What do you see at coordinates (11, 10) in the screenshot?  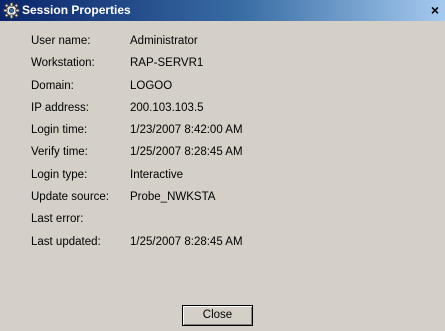 I see `gear-icon` at bounding box center [11, 10].